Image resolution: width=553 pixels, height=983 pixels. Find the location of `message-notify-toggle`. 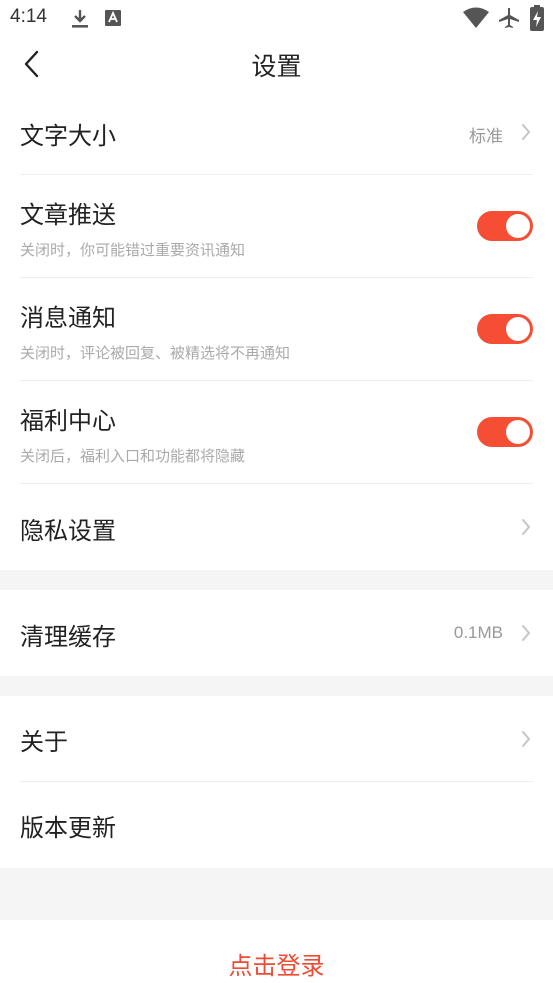

message-notify-toggle is located at coordinates (505, 329).